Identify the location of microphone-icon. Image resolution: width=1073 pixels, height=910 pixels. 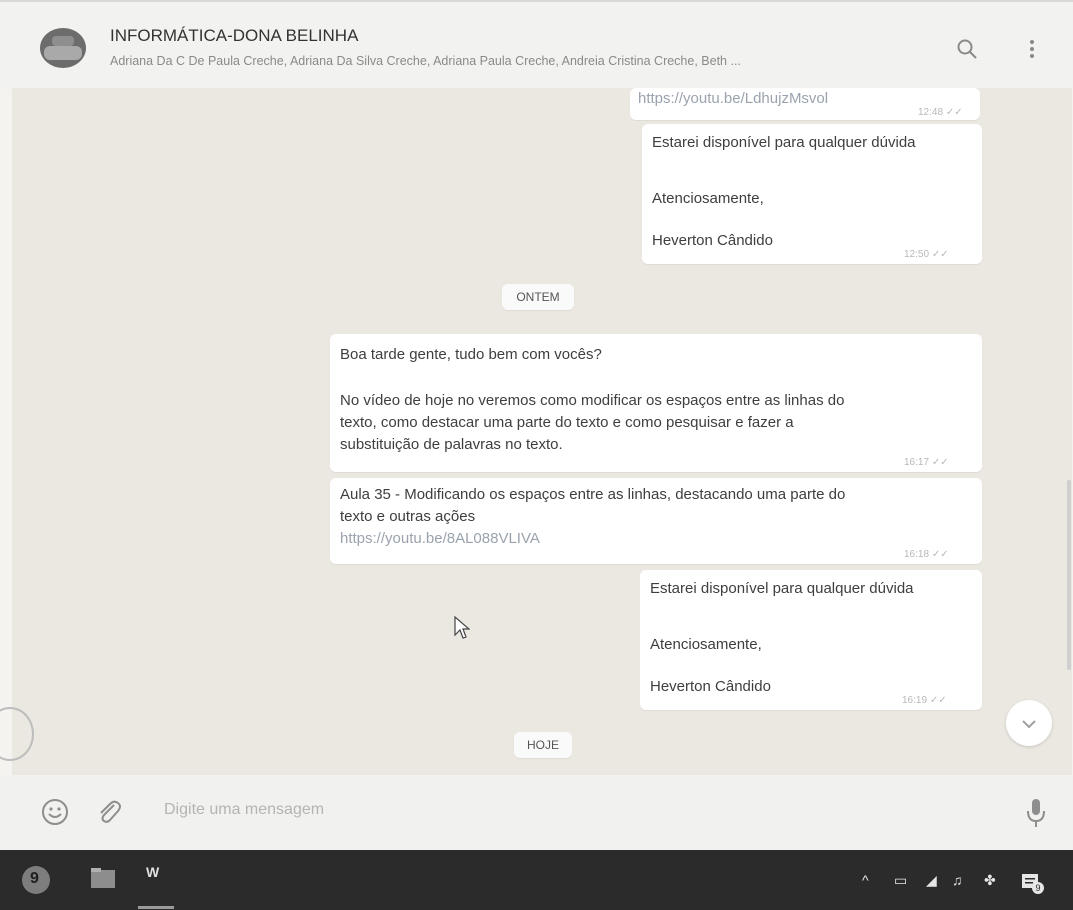
(1036, 815).